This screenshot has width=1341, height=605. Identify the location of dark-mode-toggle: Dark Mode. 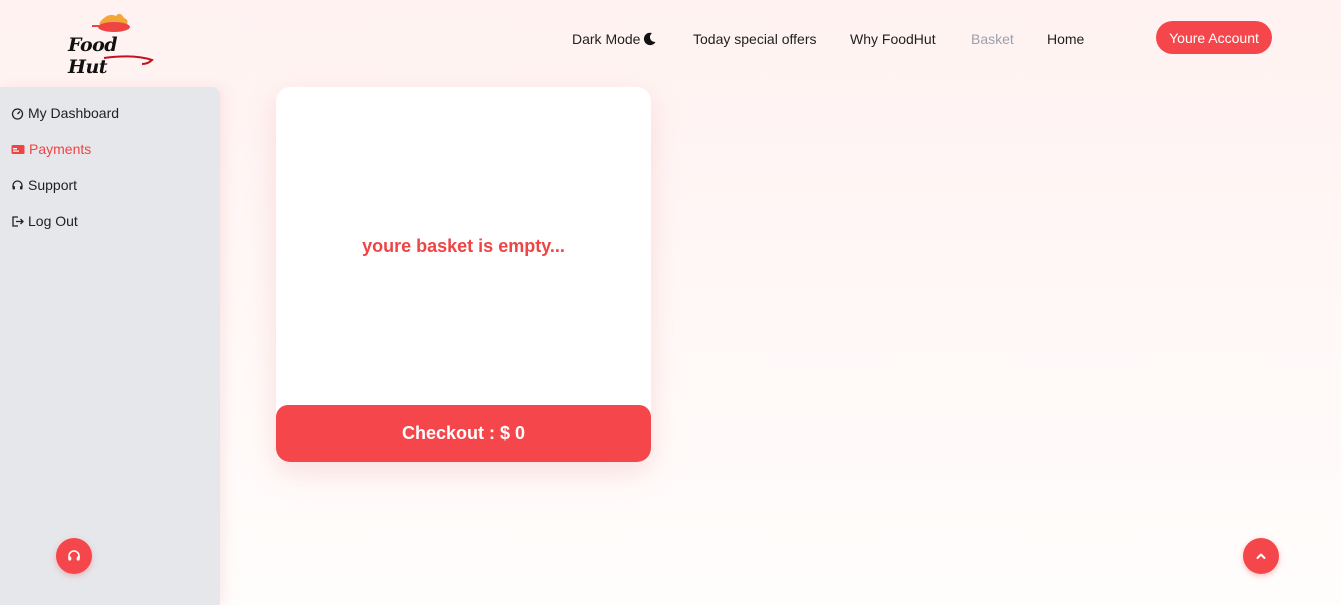
(614, 39).